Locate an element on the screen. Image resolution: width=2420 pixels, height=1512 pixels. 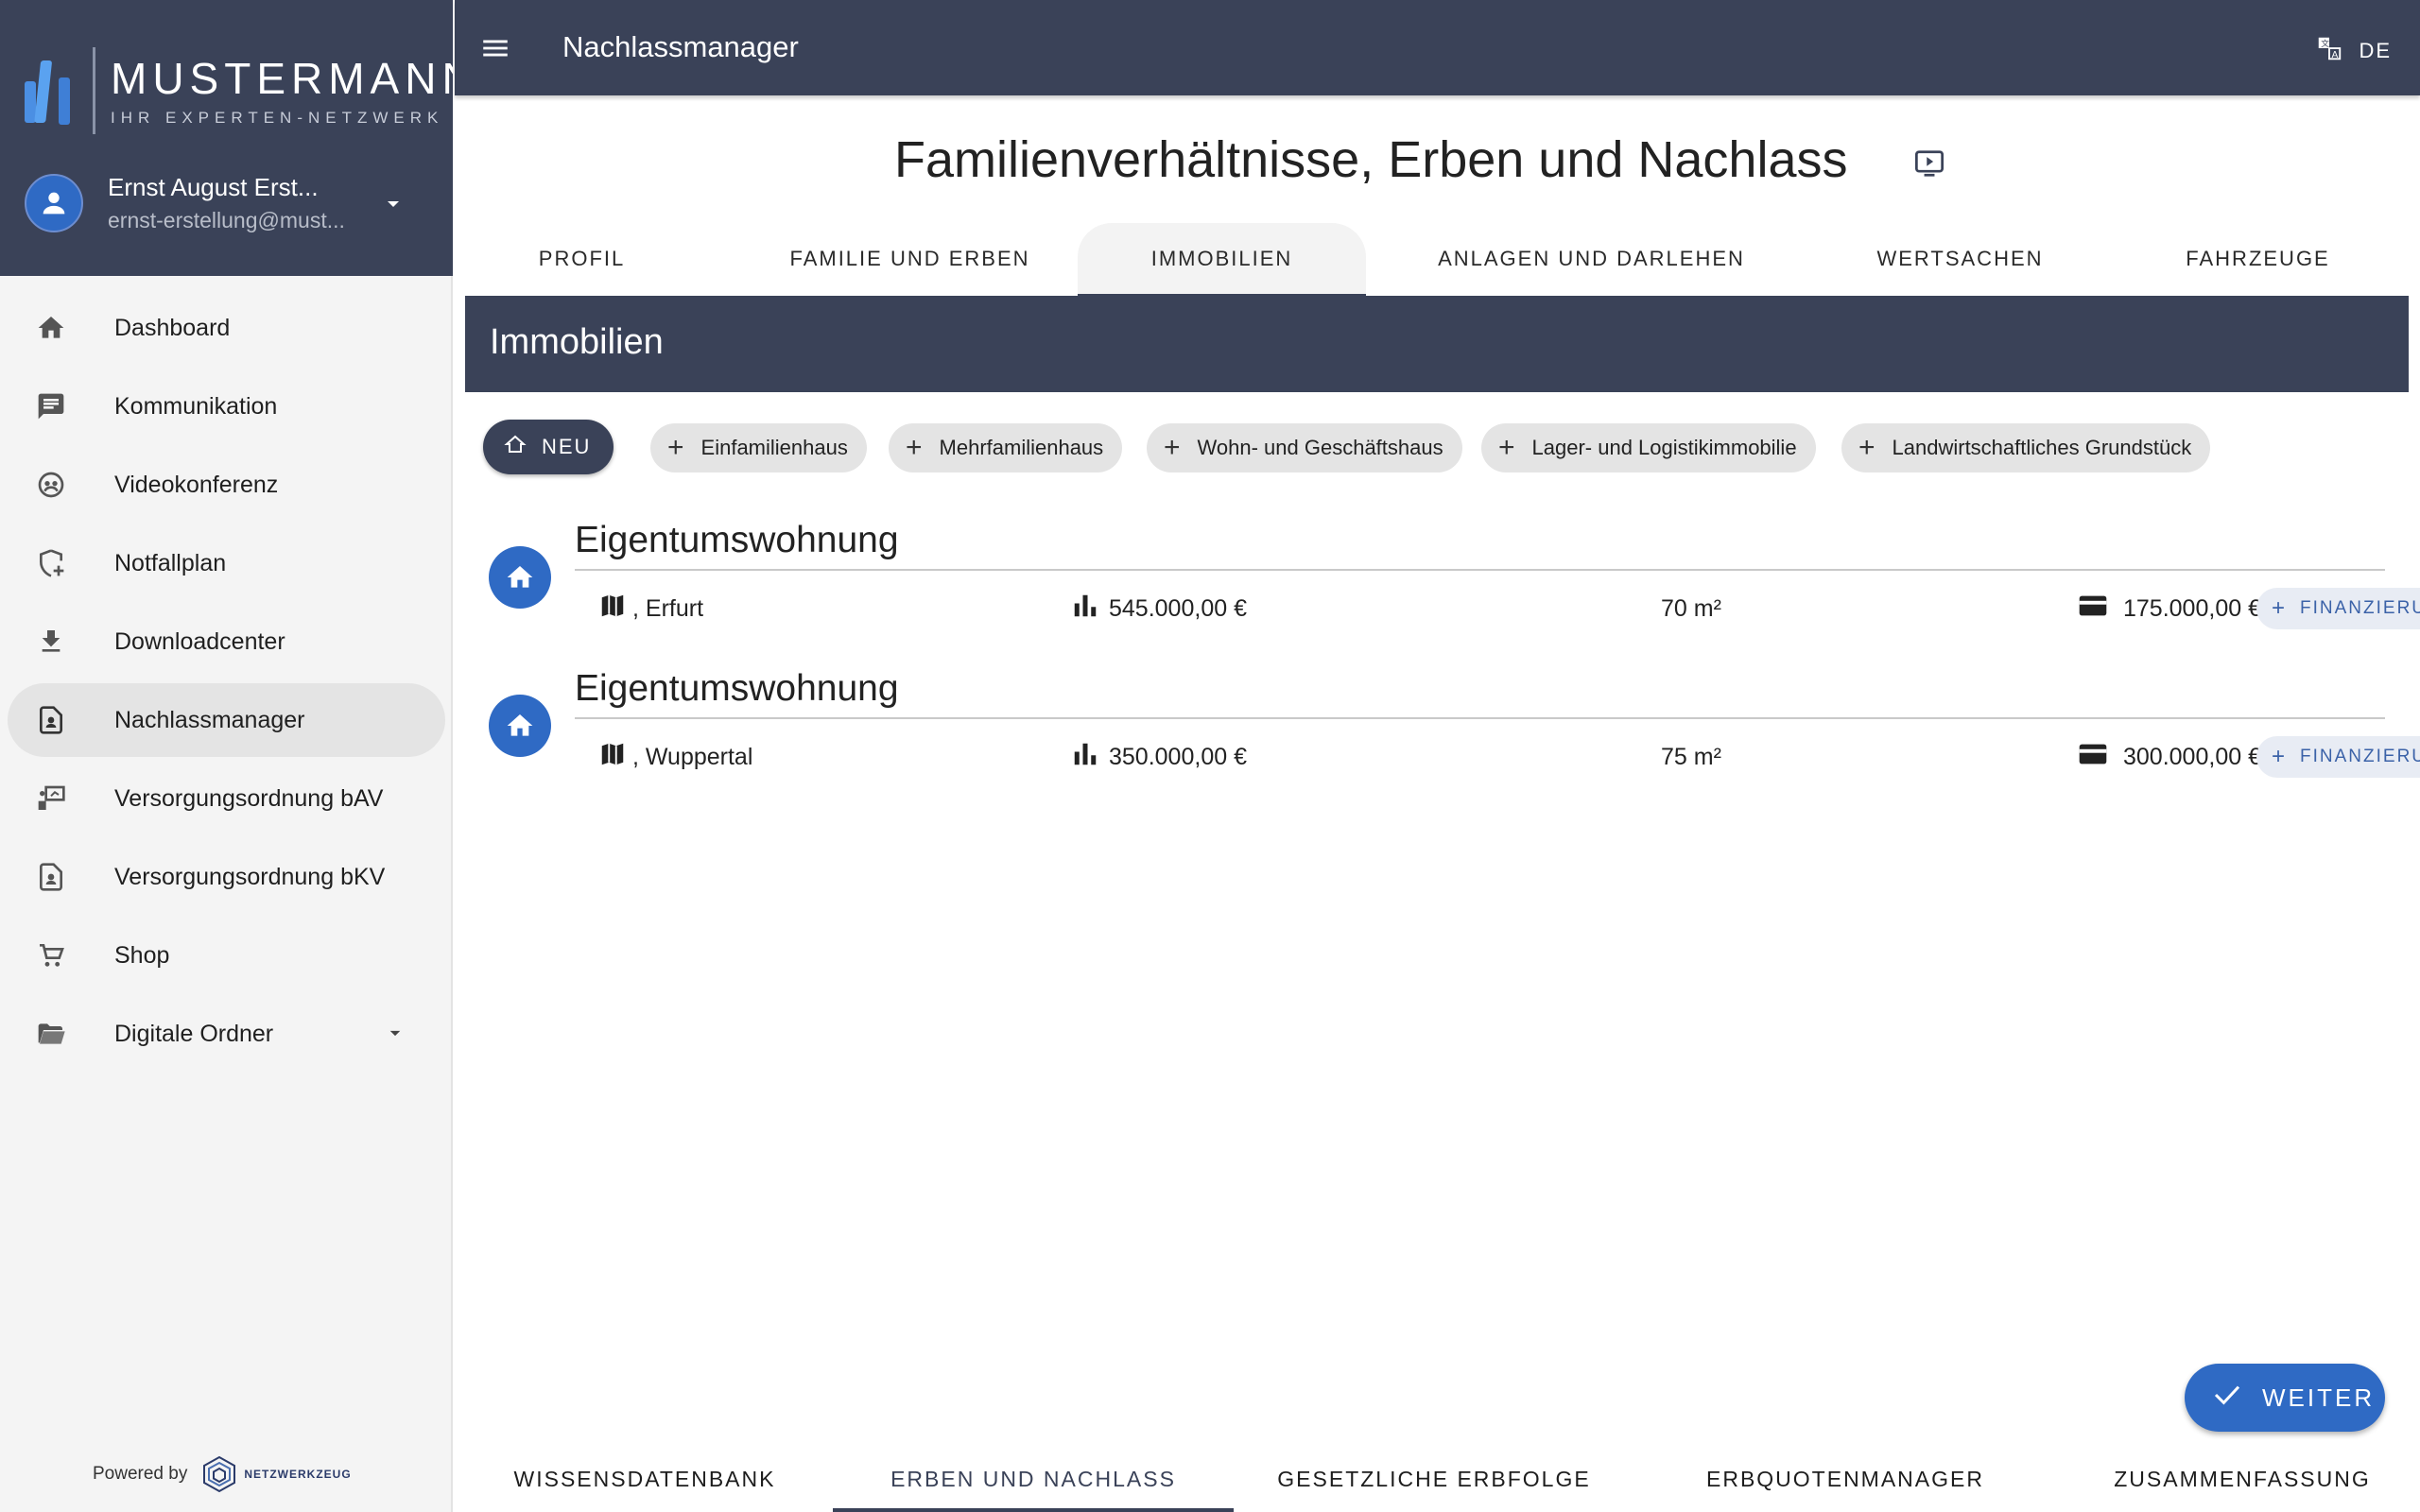
property-location-text: , Wuppertal is located at coordinates (692, 756).